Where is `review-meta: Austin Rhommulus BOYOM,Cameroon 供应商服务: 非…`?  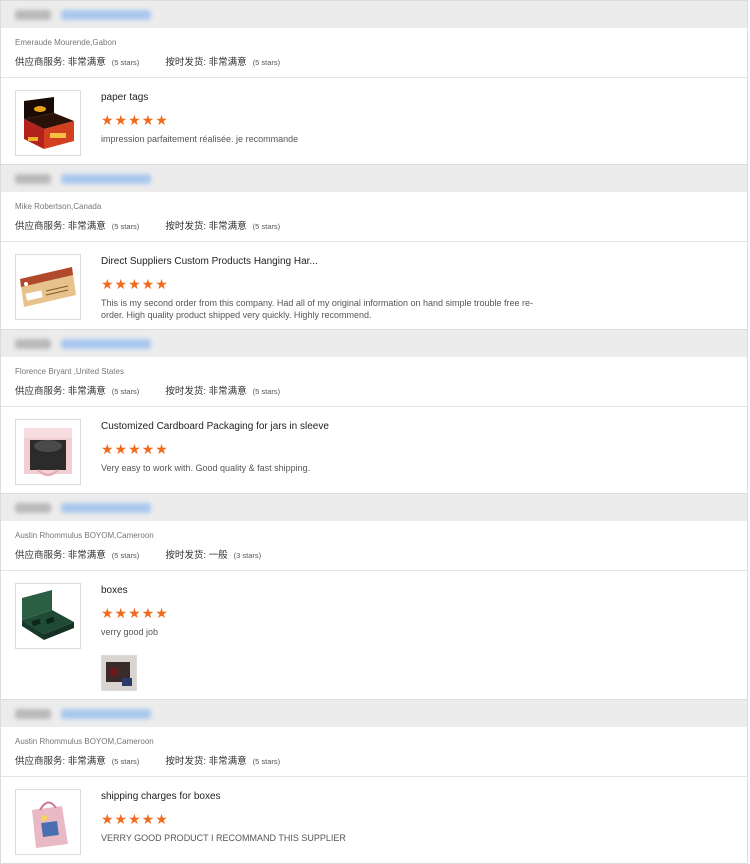
review-meta: Austin Rhommulus BOYOM,Cameroon 供应商服务: 非… is located at coordinates (374, 752).